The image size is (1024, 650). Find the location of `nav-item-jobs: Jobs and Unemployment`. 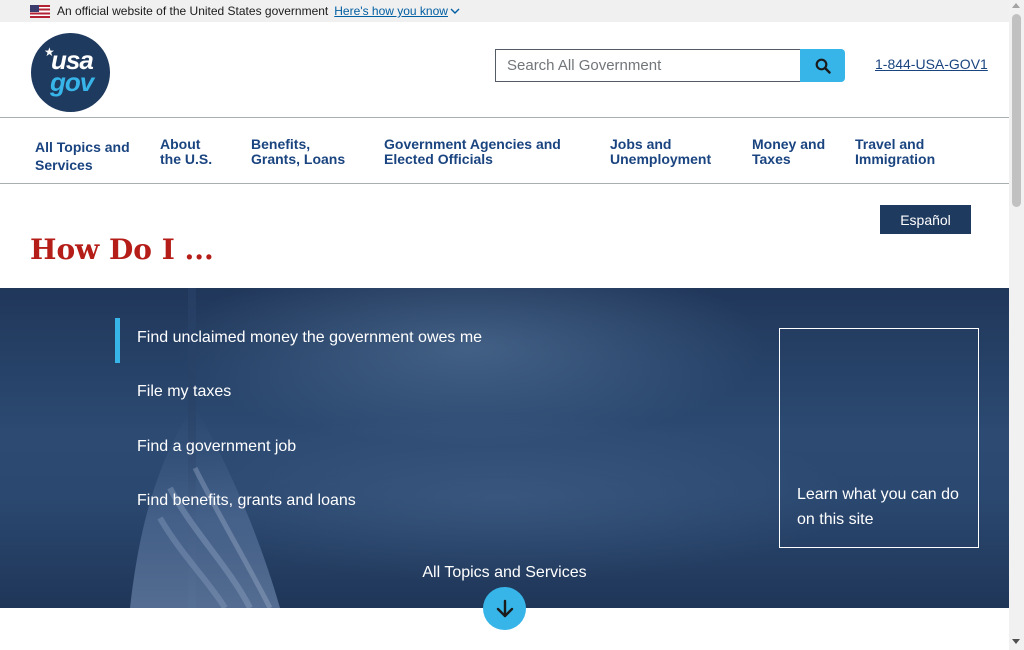

nav-item-jobs: Jobs and Unemployment is located at coordinates (660, 152).